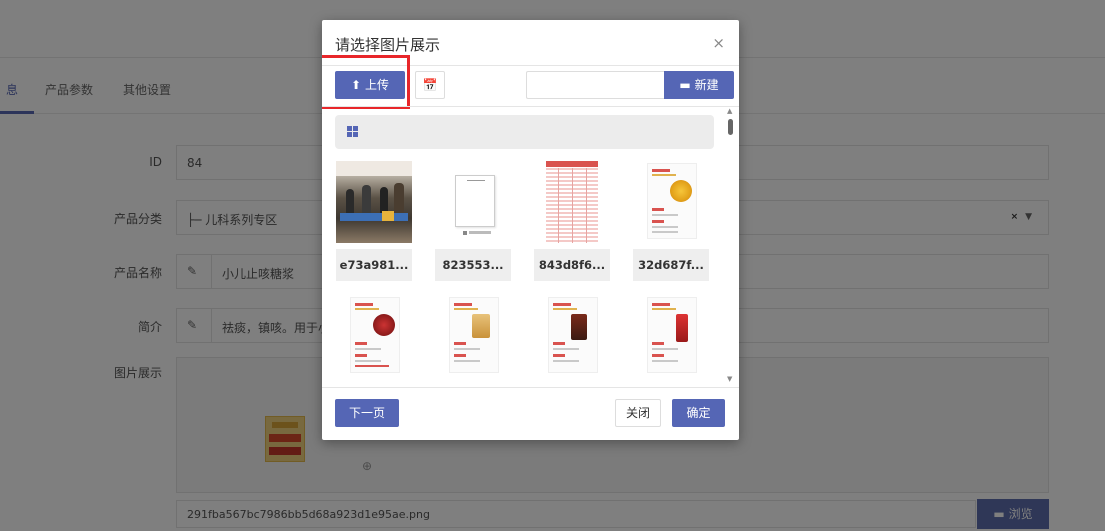 This screenshot has width=1105, height=531. I want to click on calendar-icon: 📅, so click(430, 85).